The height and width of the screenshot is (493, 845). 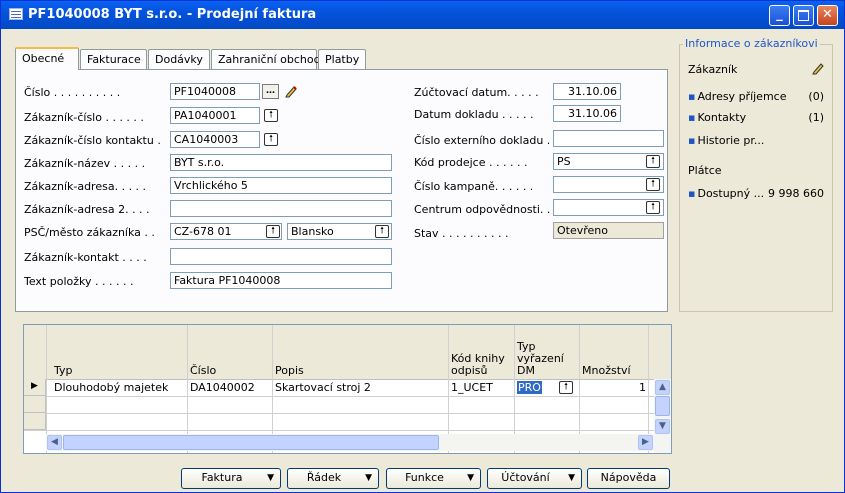 I want to click on radek-button-label: Řádek, so click(x=324, y=477).